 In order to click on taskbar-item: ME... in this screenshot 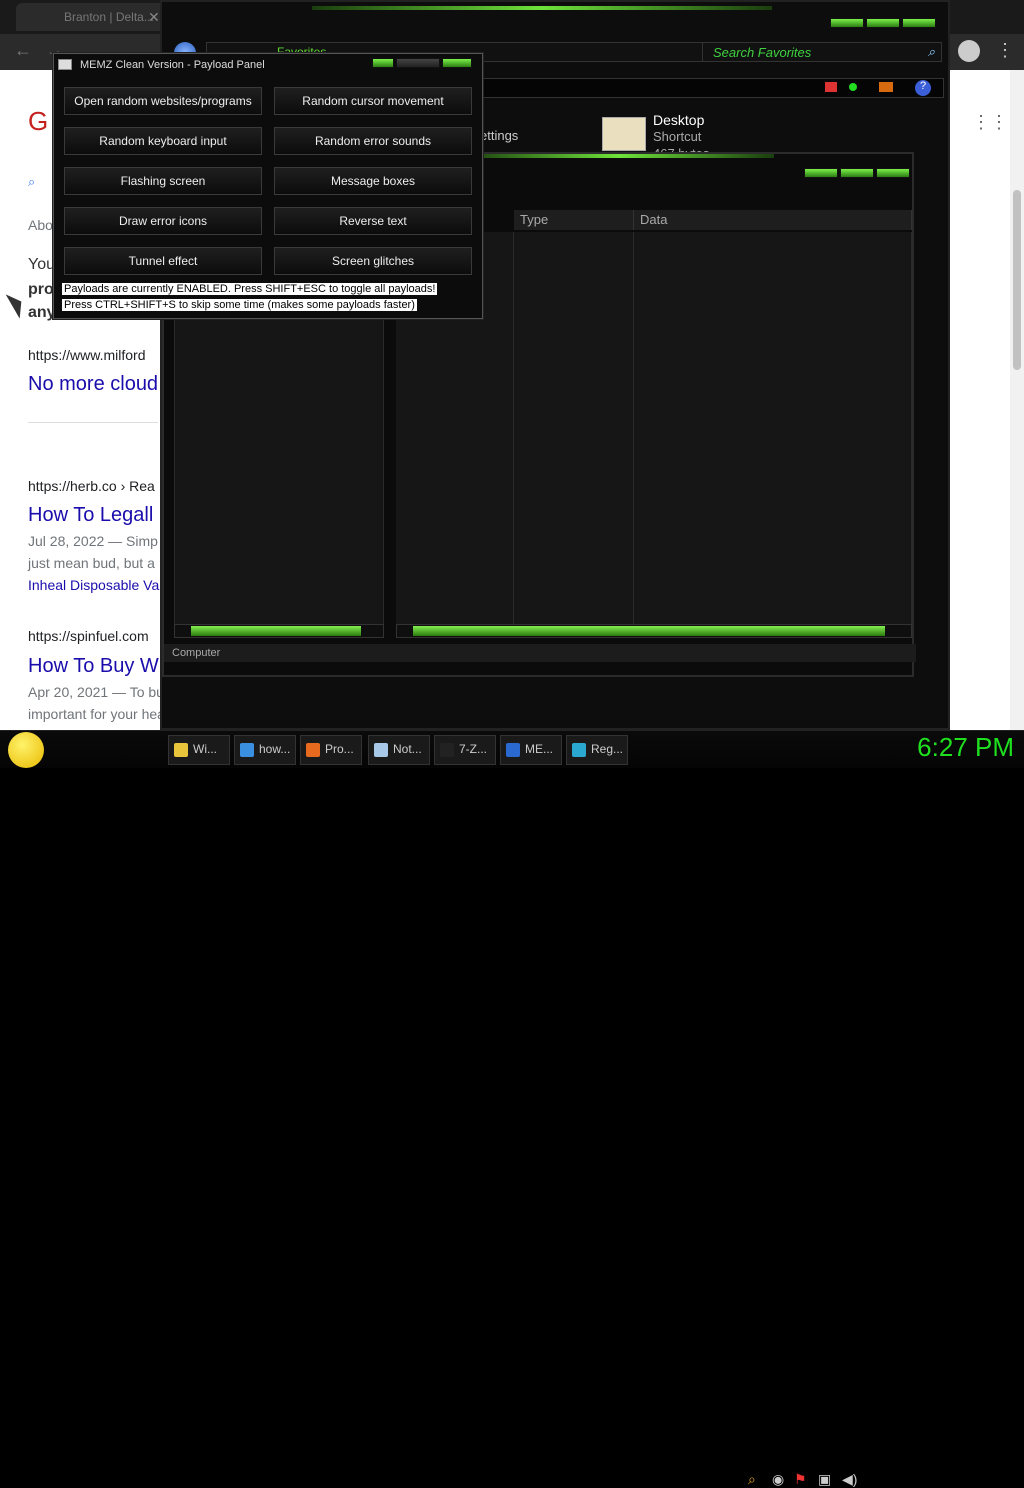, I will do `click(531, 750)`.